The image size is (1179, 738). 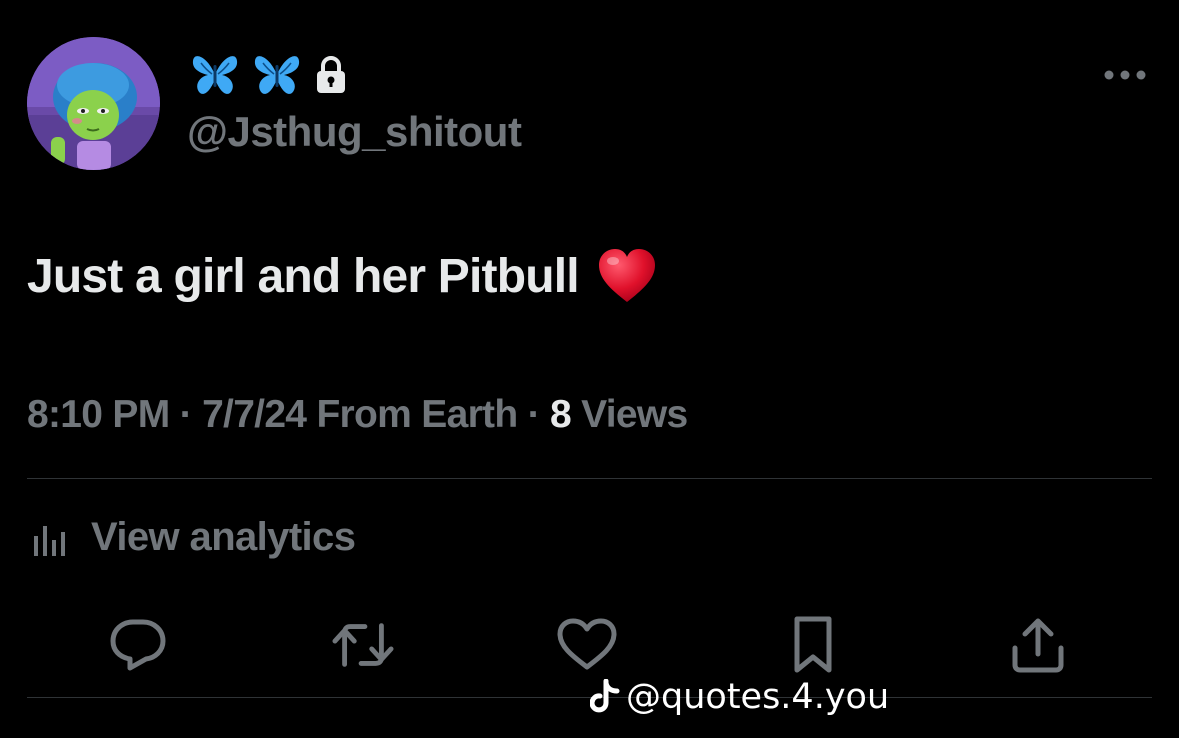 I want to click on tweet-text: Just a girl and her Pitbull, so click(x=342, y=276).